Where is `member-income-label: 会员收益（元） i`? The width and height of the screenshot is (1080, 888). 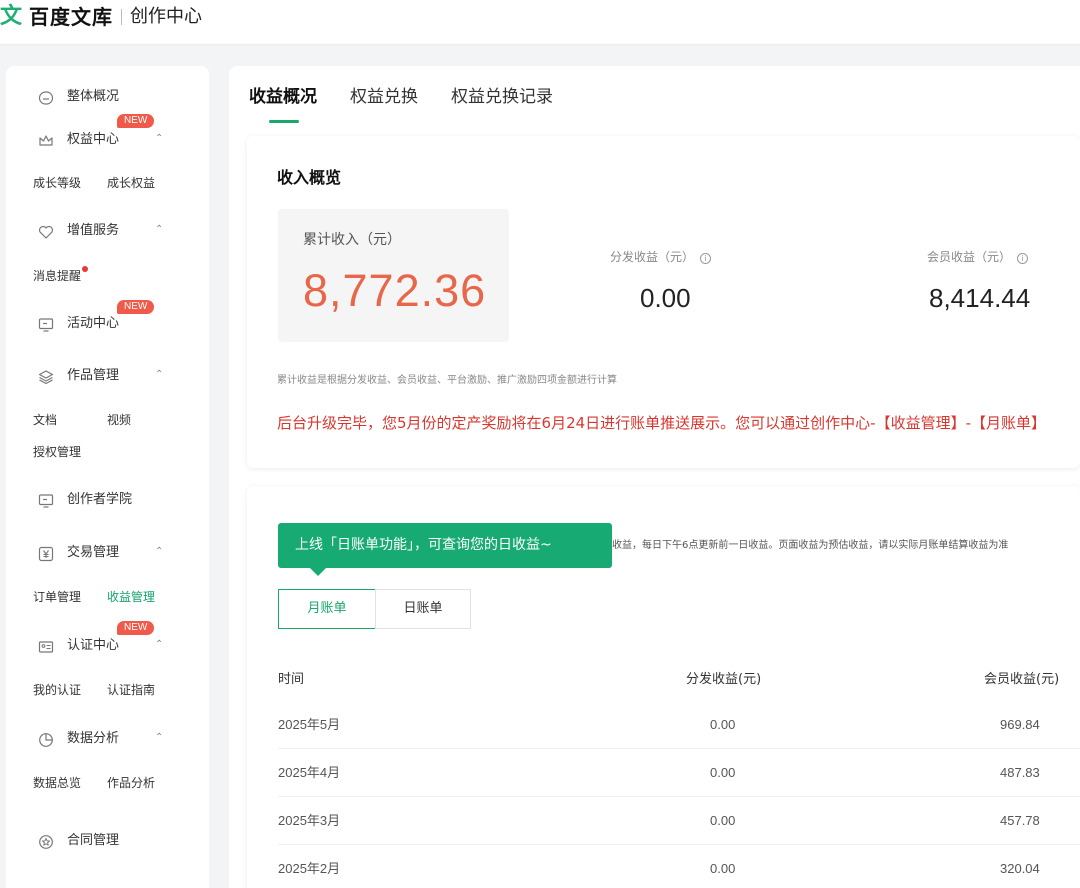
member-income-label: 会员收益（元） i is located at coordinates (978, 257).